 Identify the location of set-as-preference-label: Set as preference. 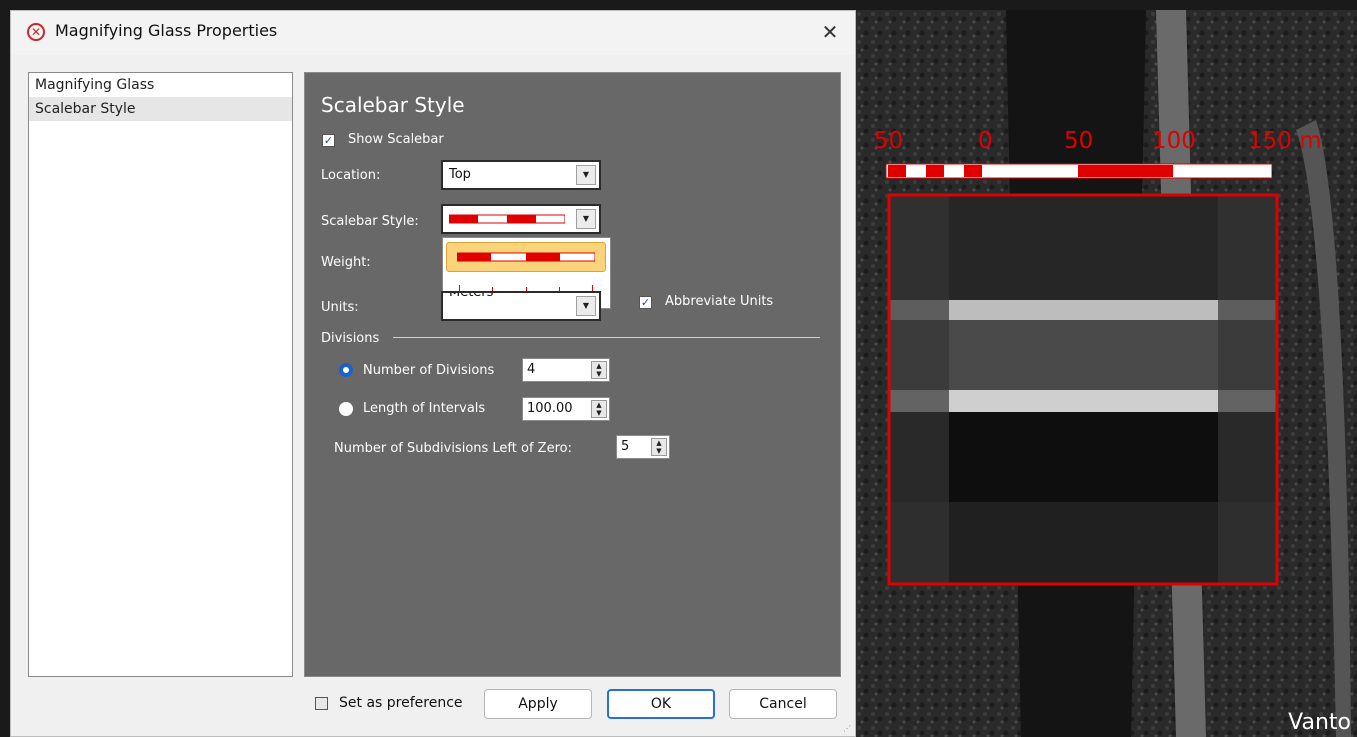
(401, 703).